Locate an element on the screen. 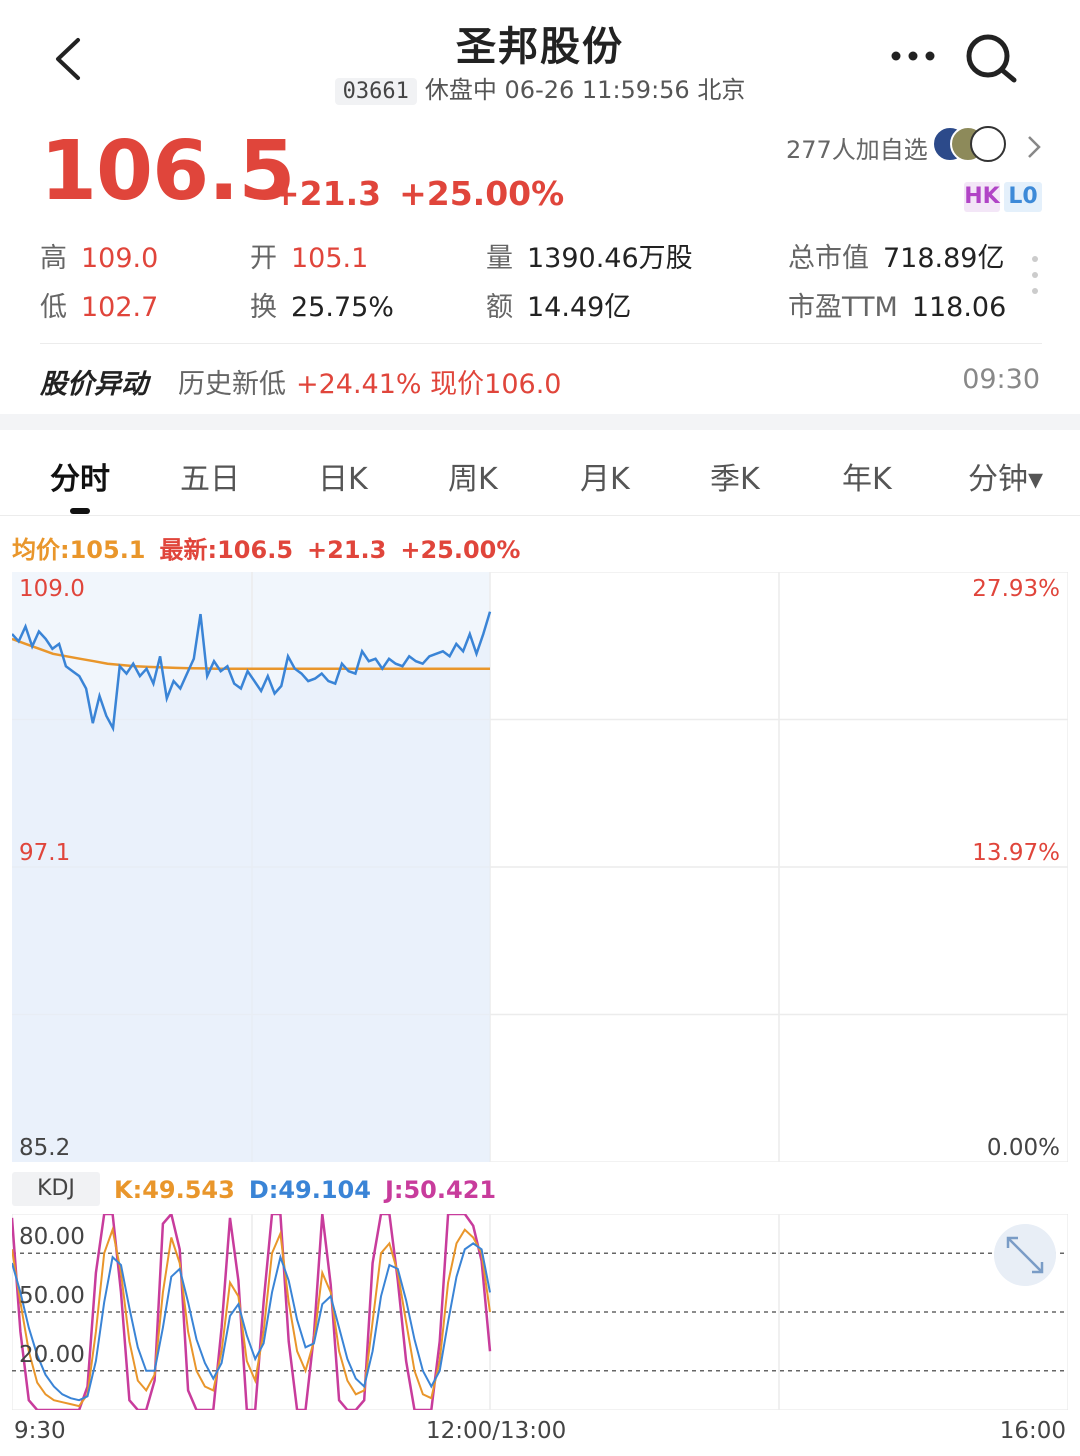  intraday-legend: 均价:105.1 最新:106.5 +21.3 +25.00% is located at coordinates (266, 547).